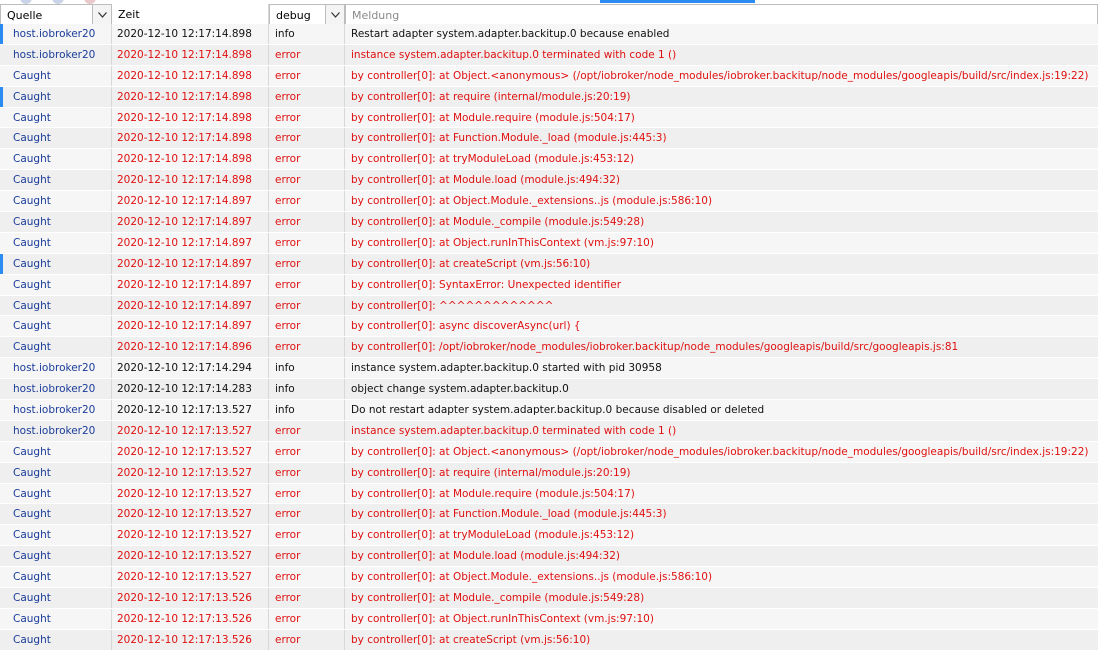 The height and width of the screenshot is (652, 1098). Describe the element at coordinates (190, 389) in the screenshot. I see `log-time: 2020-12-10 12:17:14.283` at that location.